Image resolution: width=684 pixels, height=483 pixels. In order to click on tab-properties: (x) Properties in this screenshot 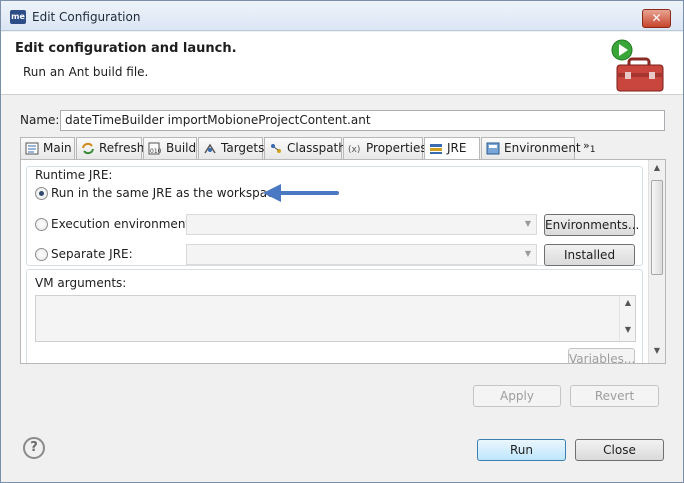, I will do `click(385, 148)`.